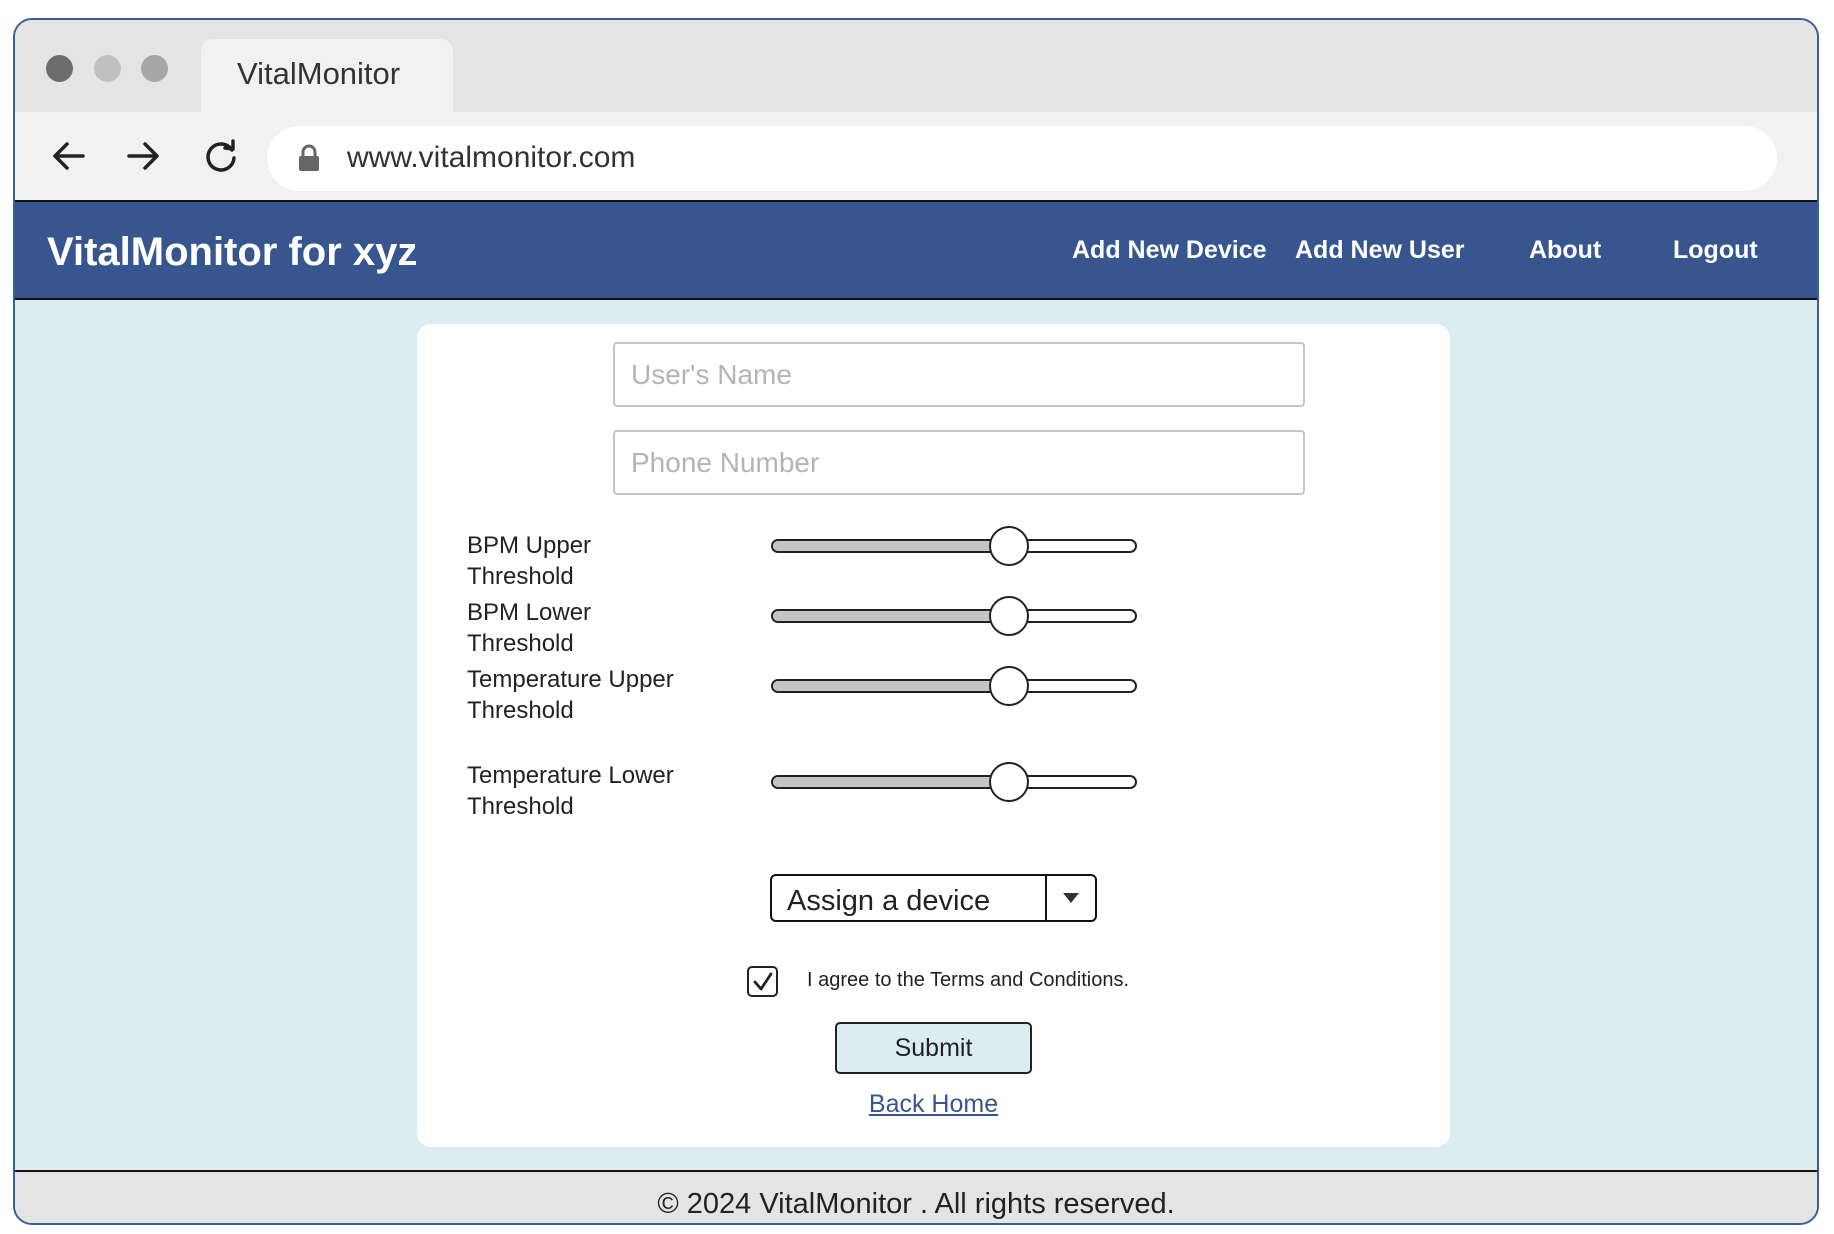 Image resolution: width=1834 pixels, height=1234 pixels. I want to click on nav-add-new-user: Add New User, so click(1379, 250).